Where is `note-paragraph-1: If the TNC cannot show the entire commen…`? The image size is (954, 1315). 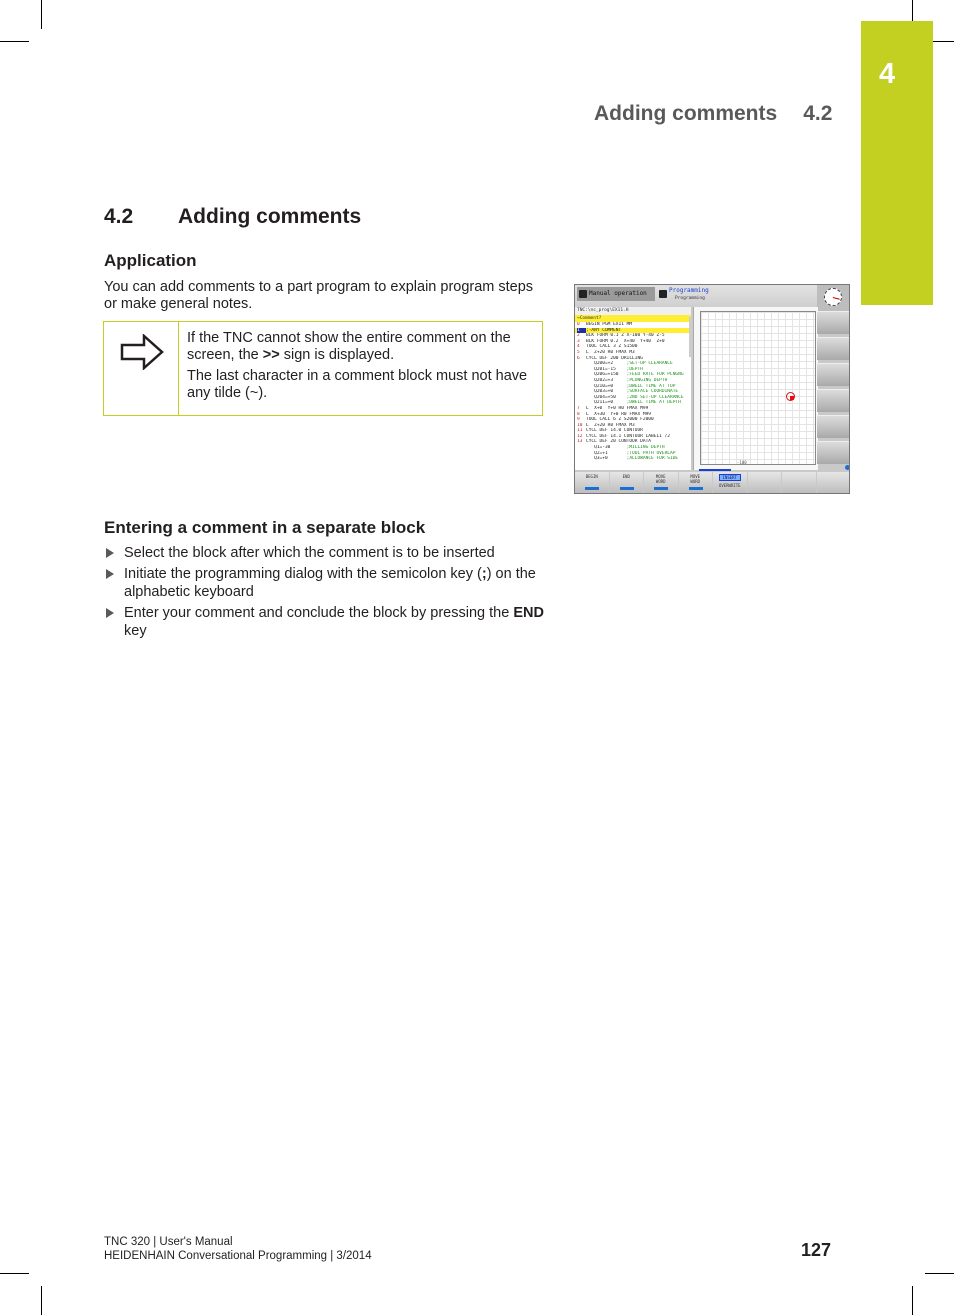 note-paragraph-1: If the TNC cannot show the entire commen… is located at coordinates (362, 347).